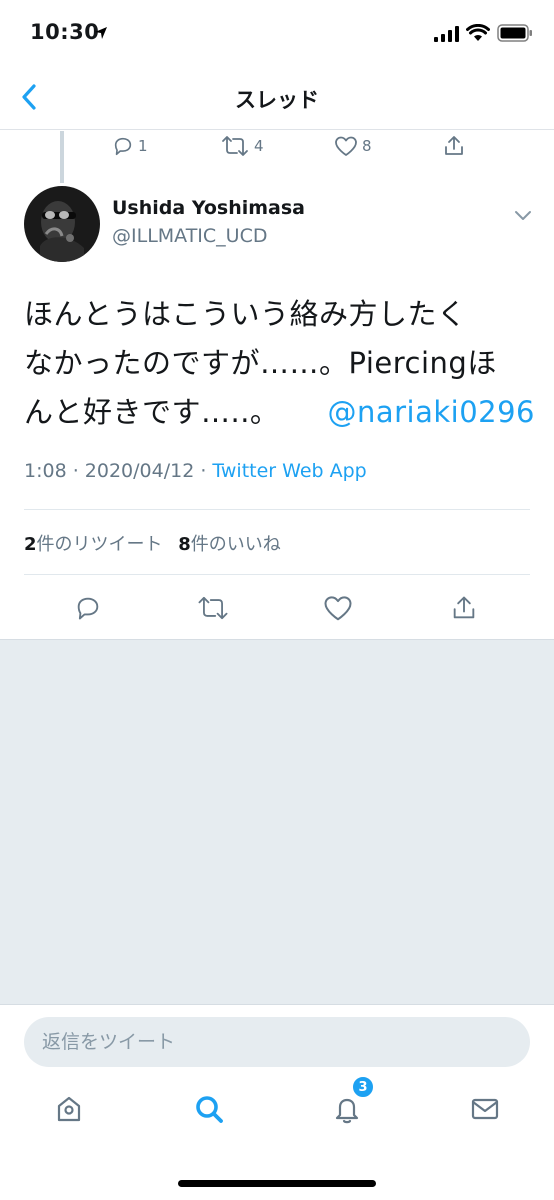 The image size is (554, 1200). I want to click on display-name: Ushida Yoshimasa, so click(208, 208).